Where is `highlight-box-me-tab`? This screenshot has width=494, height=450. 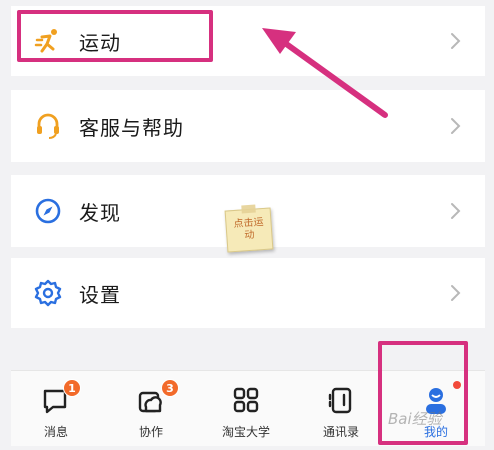 highlight-box-me-tab is located at coordinates (423, 393).